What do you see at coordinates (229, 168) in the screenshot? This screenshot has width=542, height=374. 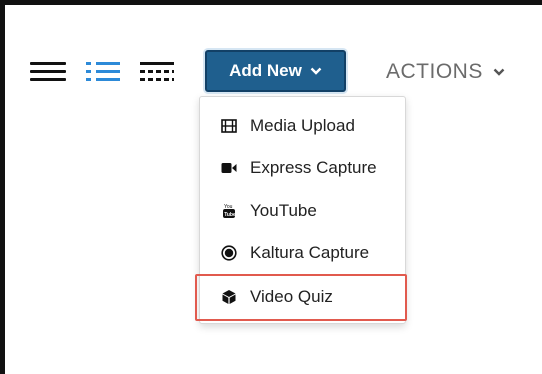 I see `video-camera-icon` at bounding box center [229, 168].